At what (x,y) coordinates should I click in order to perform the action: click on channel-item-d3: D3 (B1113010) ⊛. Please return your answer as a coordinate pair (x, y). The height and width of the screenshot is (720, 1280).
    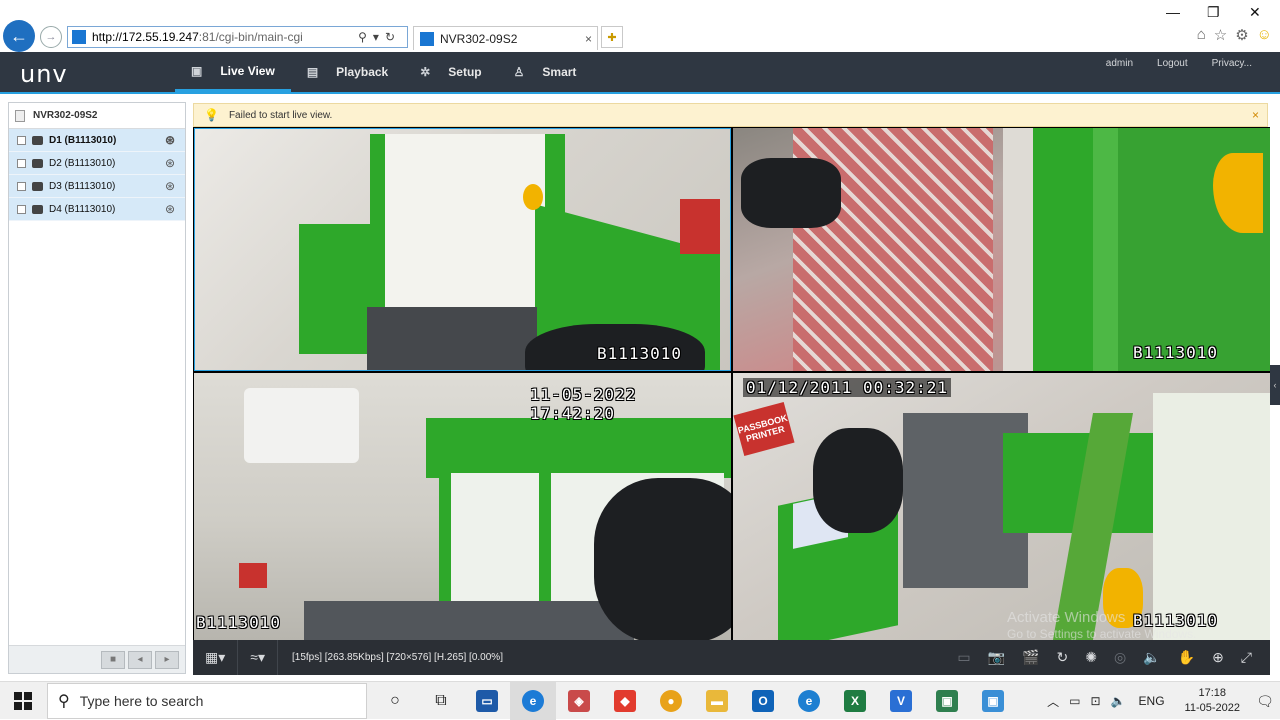
    Looking at the image, I should click on (97, 186).